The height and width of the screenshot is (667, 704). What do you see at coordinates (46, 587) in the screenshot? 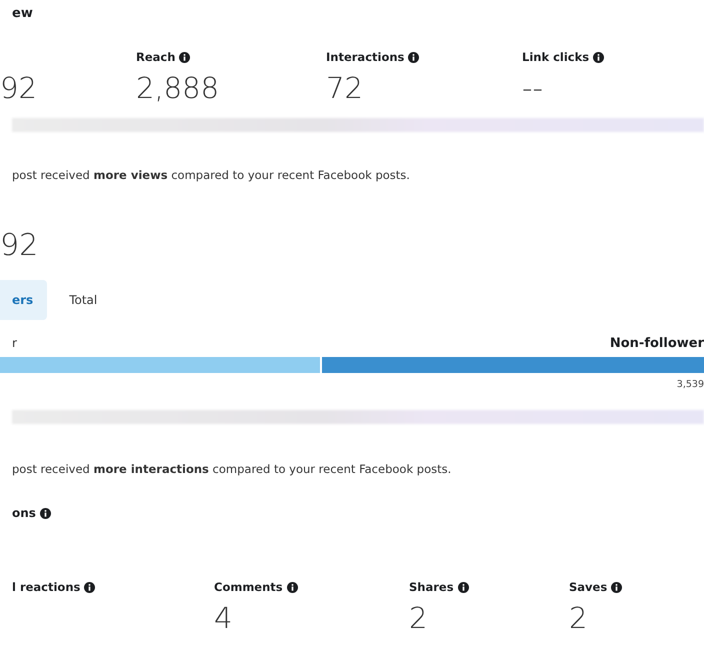
I see `metric-label: l reactions` at bounding box center [46, 587].